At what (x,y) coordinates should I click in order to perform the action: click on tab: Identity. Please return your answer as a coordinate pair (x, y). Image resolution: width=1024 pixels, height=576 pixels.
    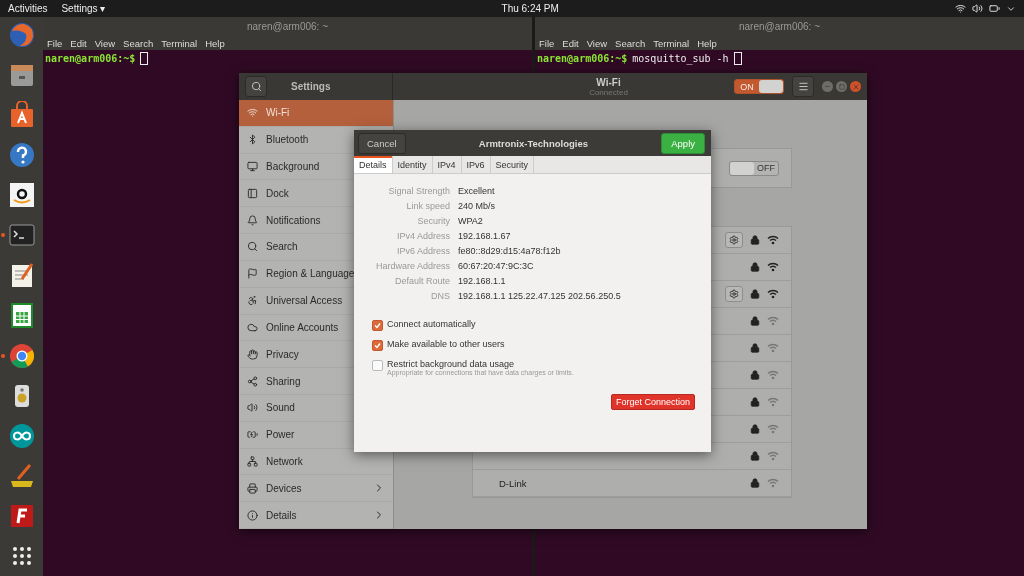
    Looking at the image, I should click on (412, 164).